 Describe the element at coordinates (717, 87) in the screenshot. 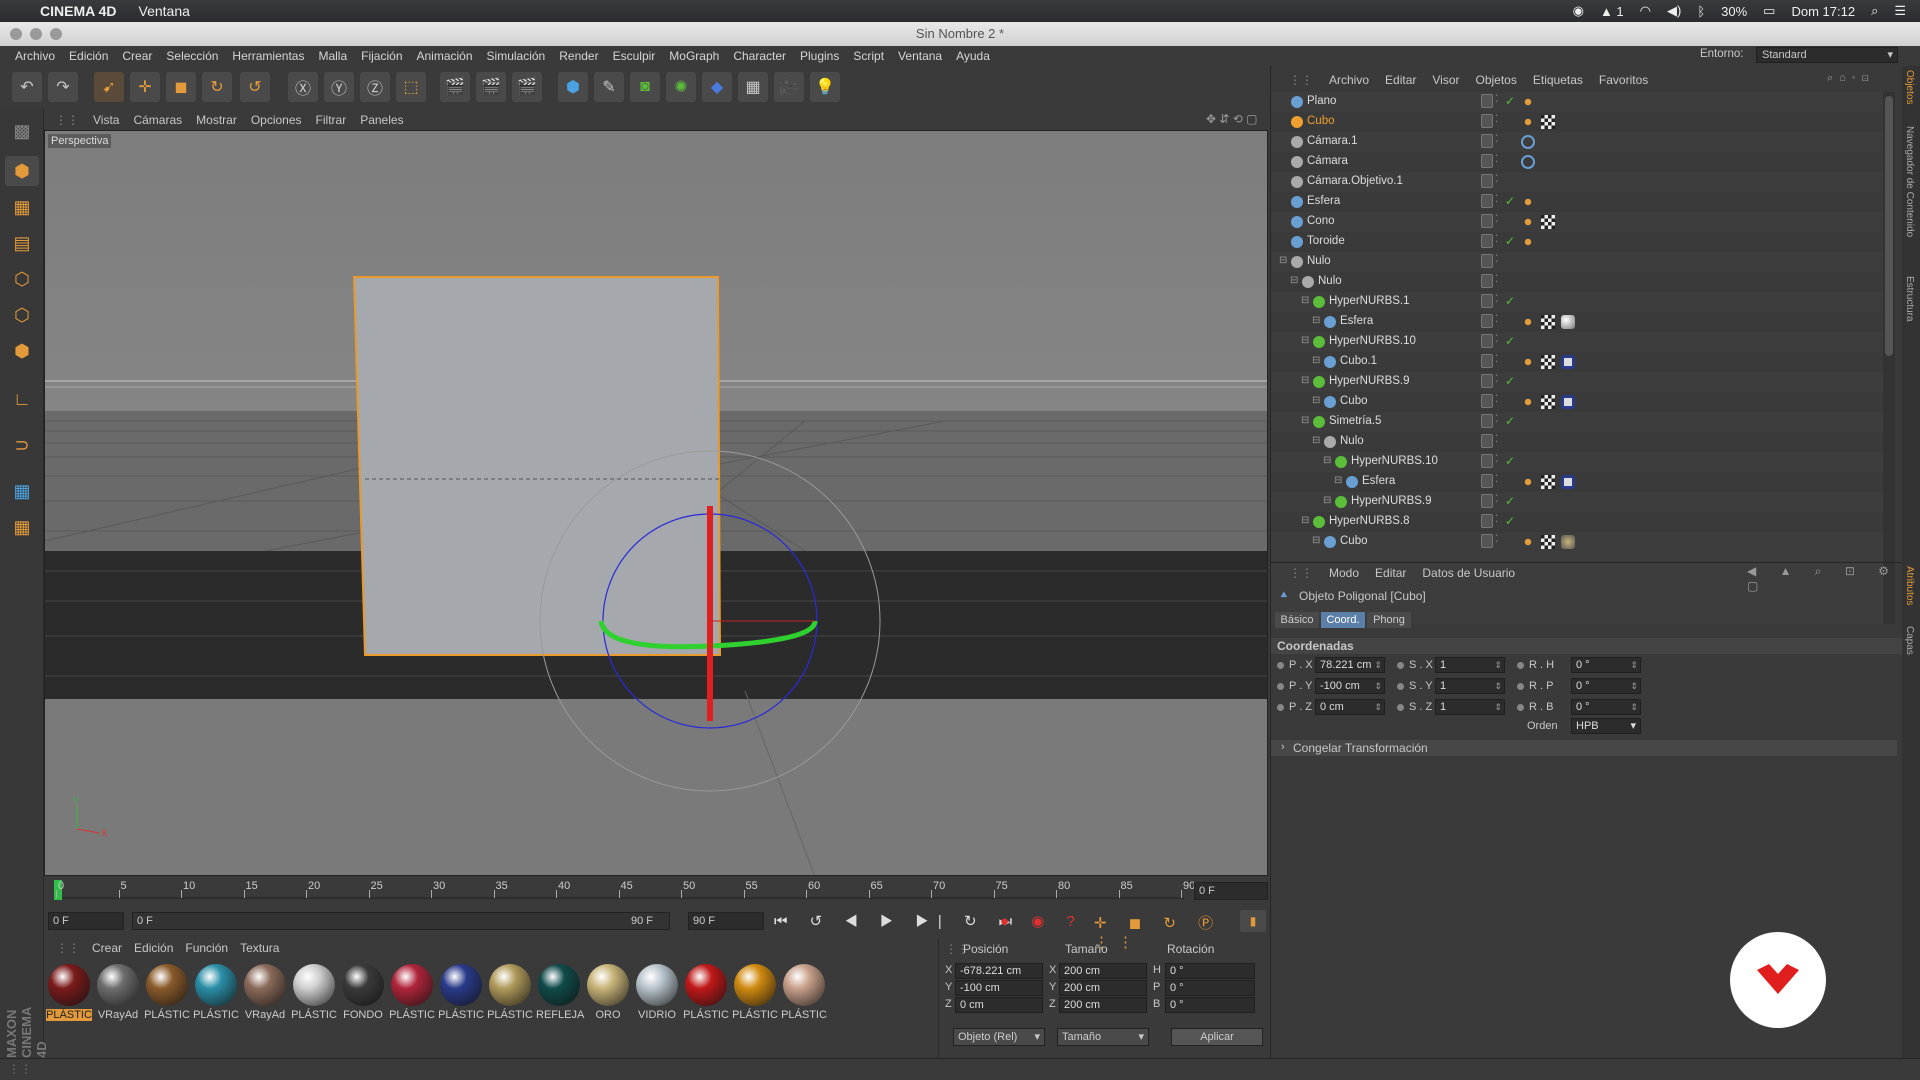

I see `add-deformer-button: ◆` at that location.